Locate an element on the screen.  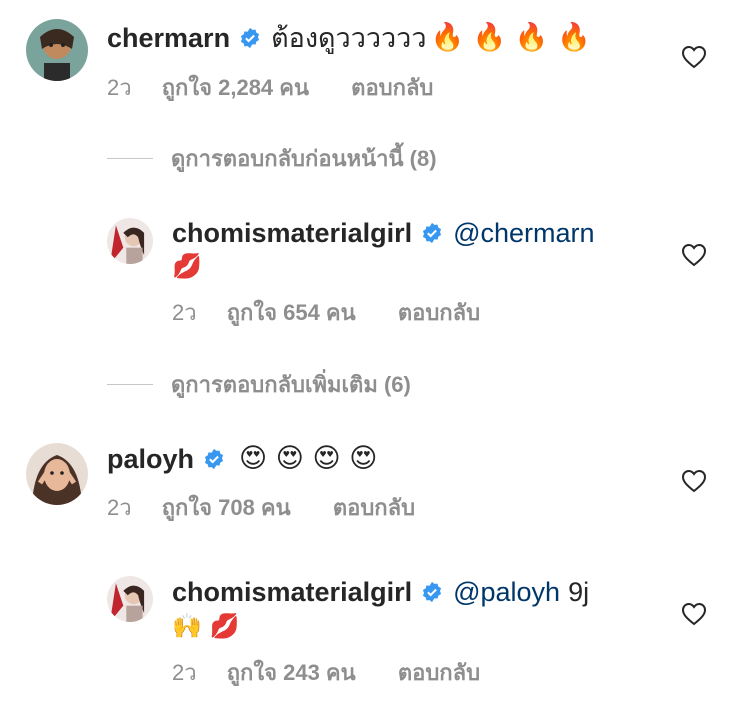
comment-text: ต้องดูวววววว is located at coordinates (349, 38).